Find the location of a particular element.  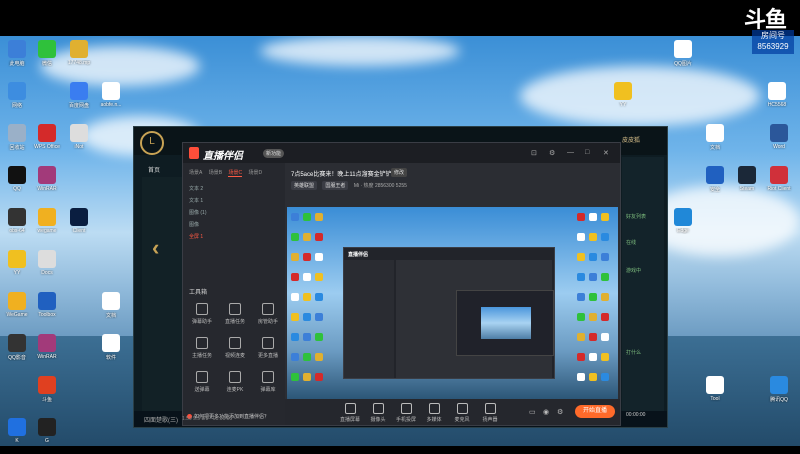

toolbox-item: 视频连麦 is located at coordinates (235, 348).